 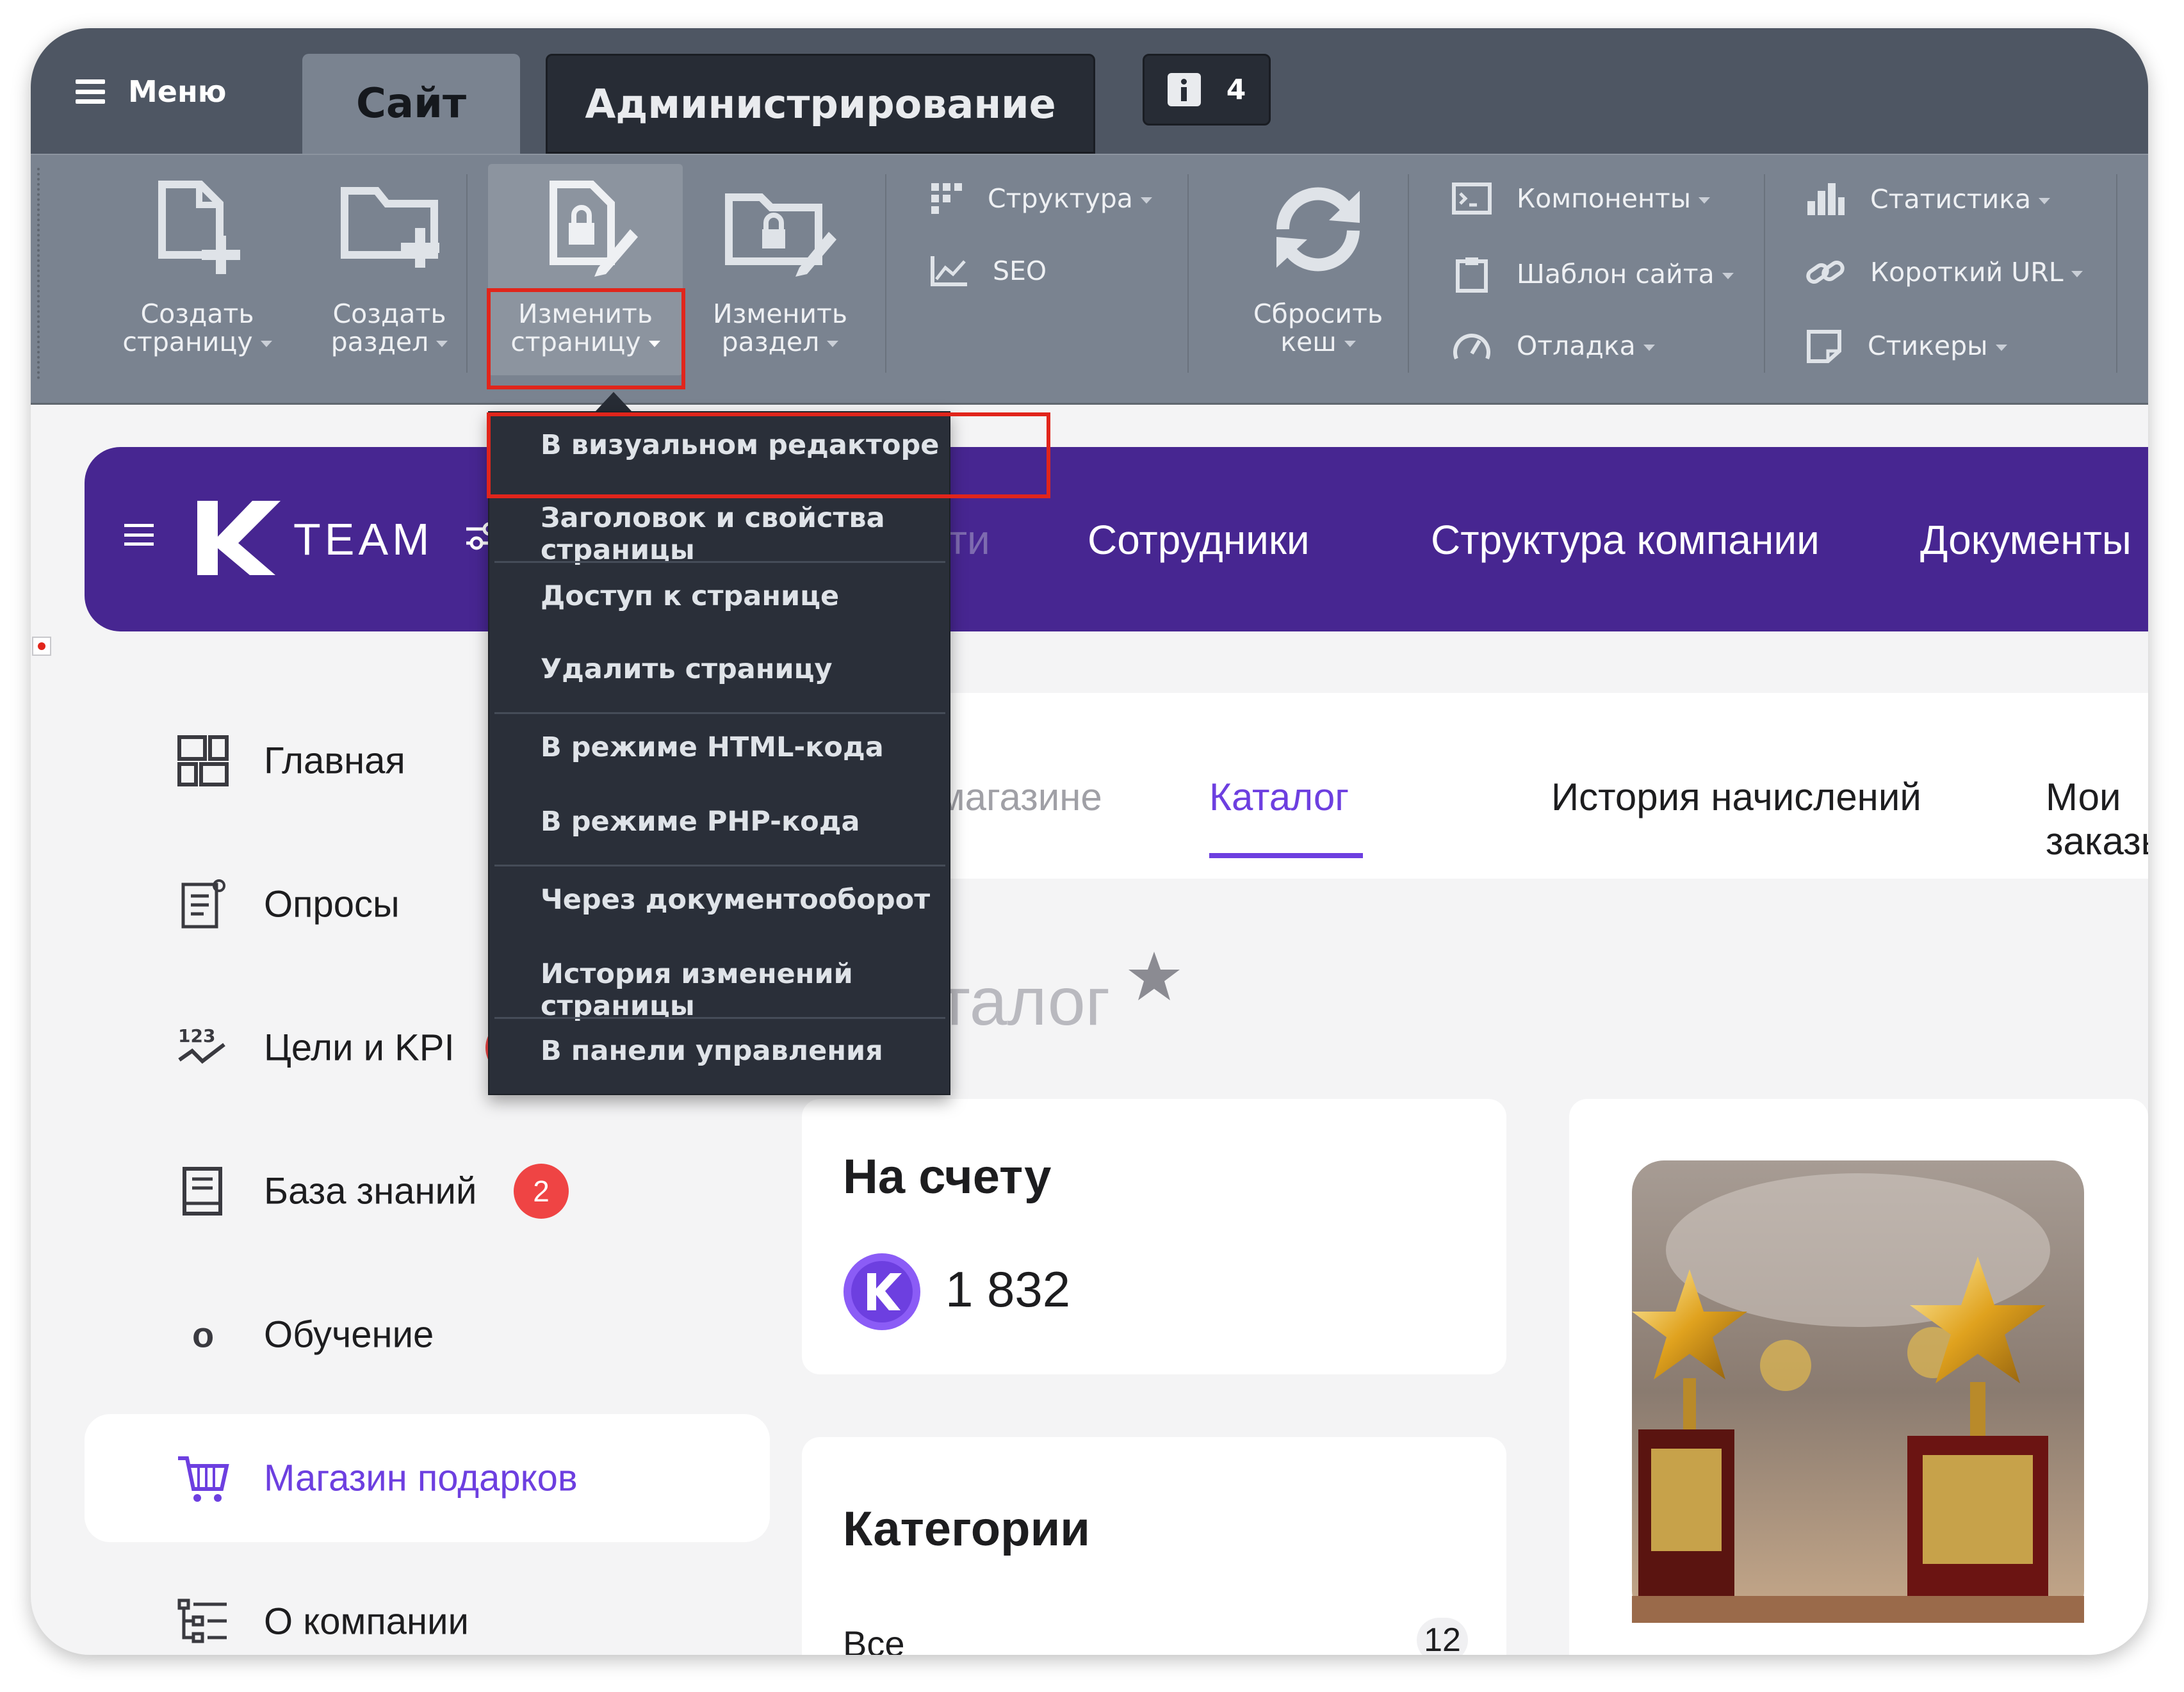 I want to click on menu-item-title-properties: Заголовок и свойства страницы, so click(x=745, y=534).